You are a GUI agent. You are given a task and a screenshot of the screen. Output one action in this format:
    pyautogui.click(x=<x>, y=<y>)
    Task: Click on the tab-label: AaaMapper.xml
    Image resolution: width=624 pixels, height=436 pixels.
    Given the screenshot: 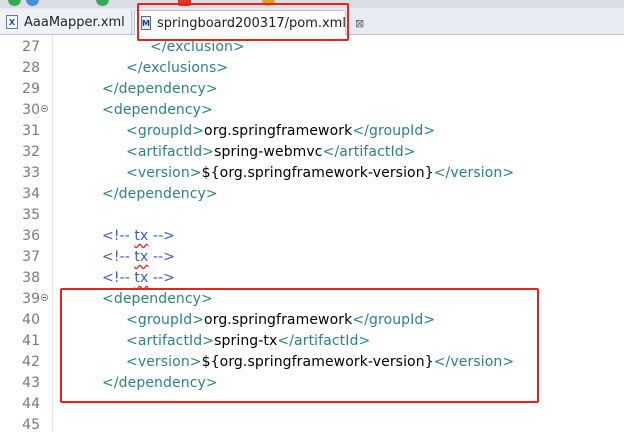 What is the action you would take?
    pyautogui.click(x=74, y=22)
    